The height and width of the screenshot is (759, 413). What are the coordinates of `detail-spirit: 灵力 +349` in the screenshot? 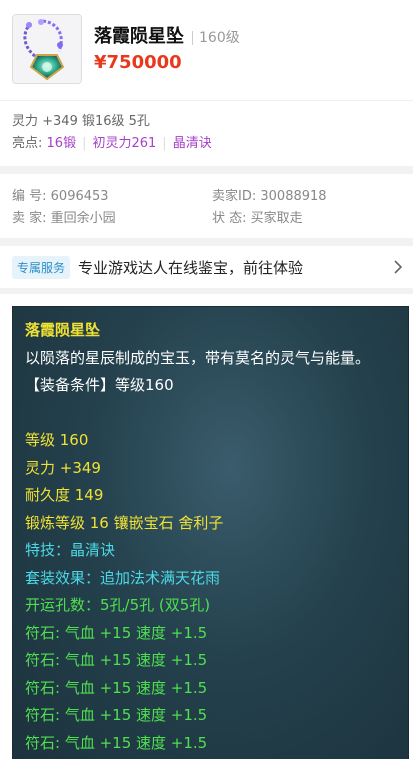 It's located at (63, 467).